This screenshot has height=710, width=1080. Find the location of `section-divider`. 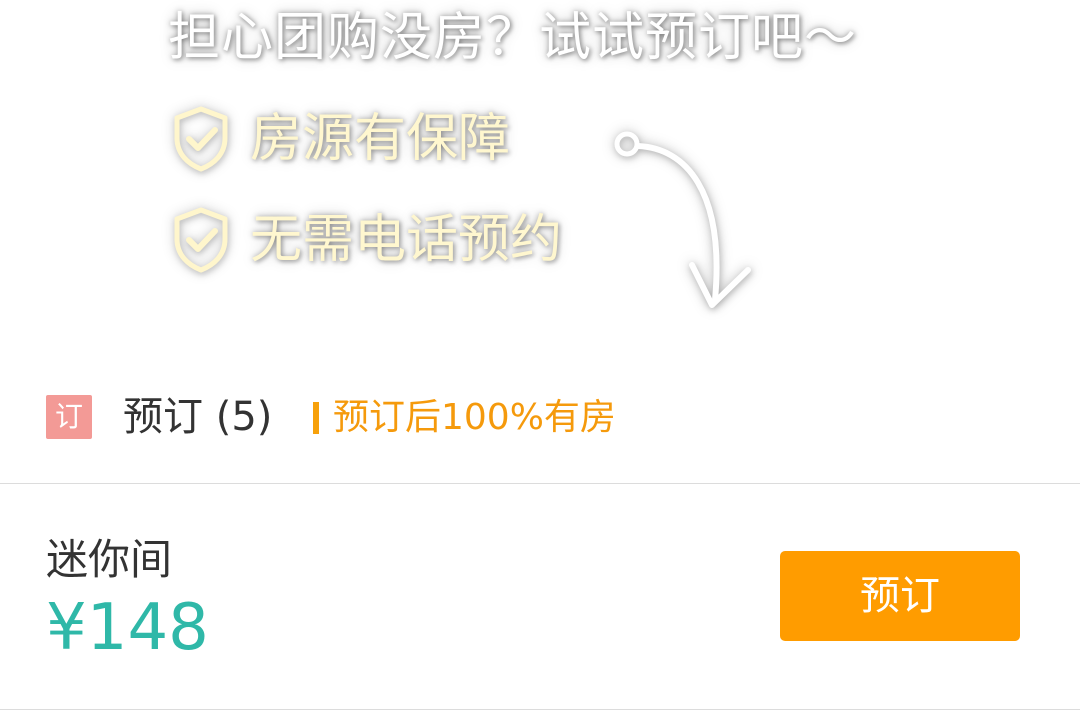

section-divider is located at coordinates (316, 418).